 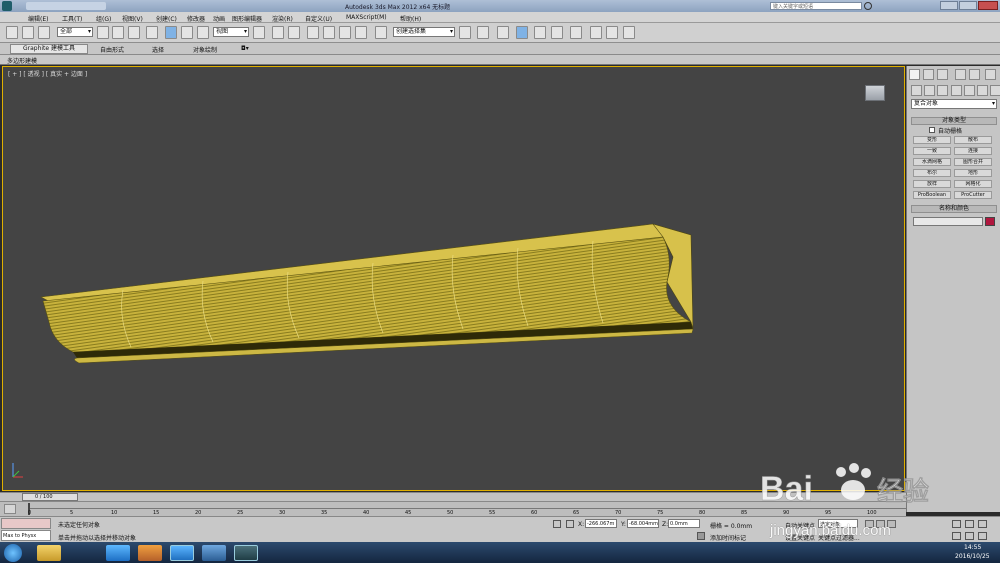 I want to click on lights-category-icon, so click(x=942, y=90).